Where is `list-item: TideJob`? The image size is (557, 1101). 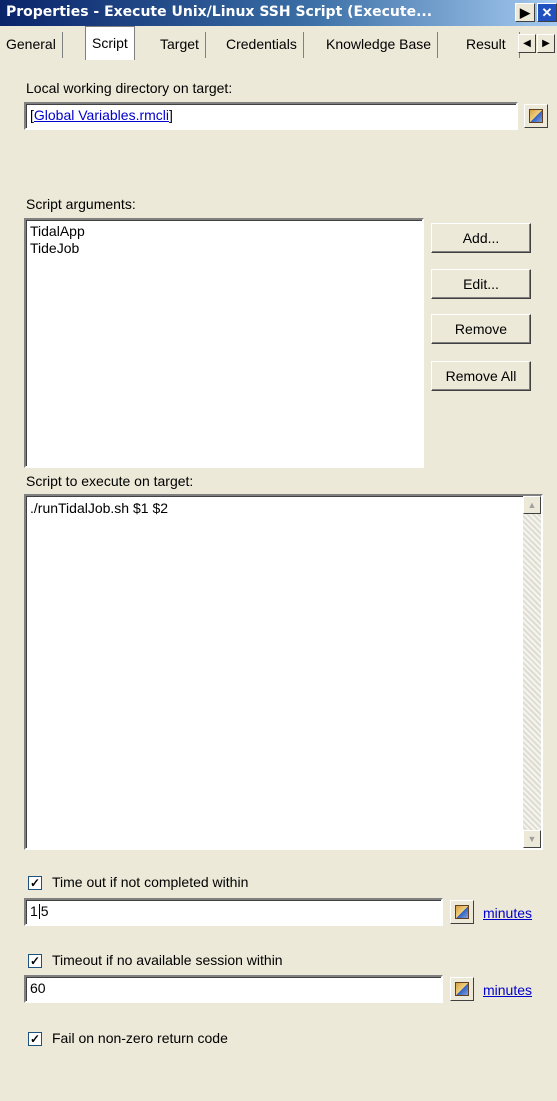 list-item: TideJob is located at coordinates (54, 248).